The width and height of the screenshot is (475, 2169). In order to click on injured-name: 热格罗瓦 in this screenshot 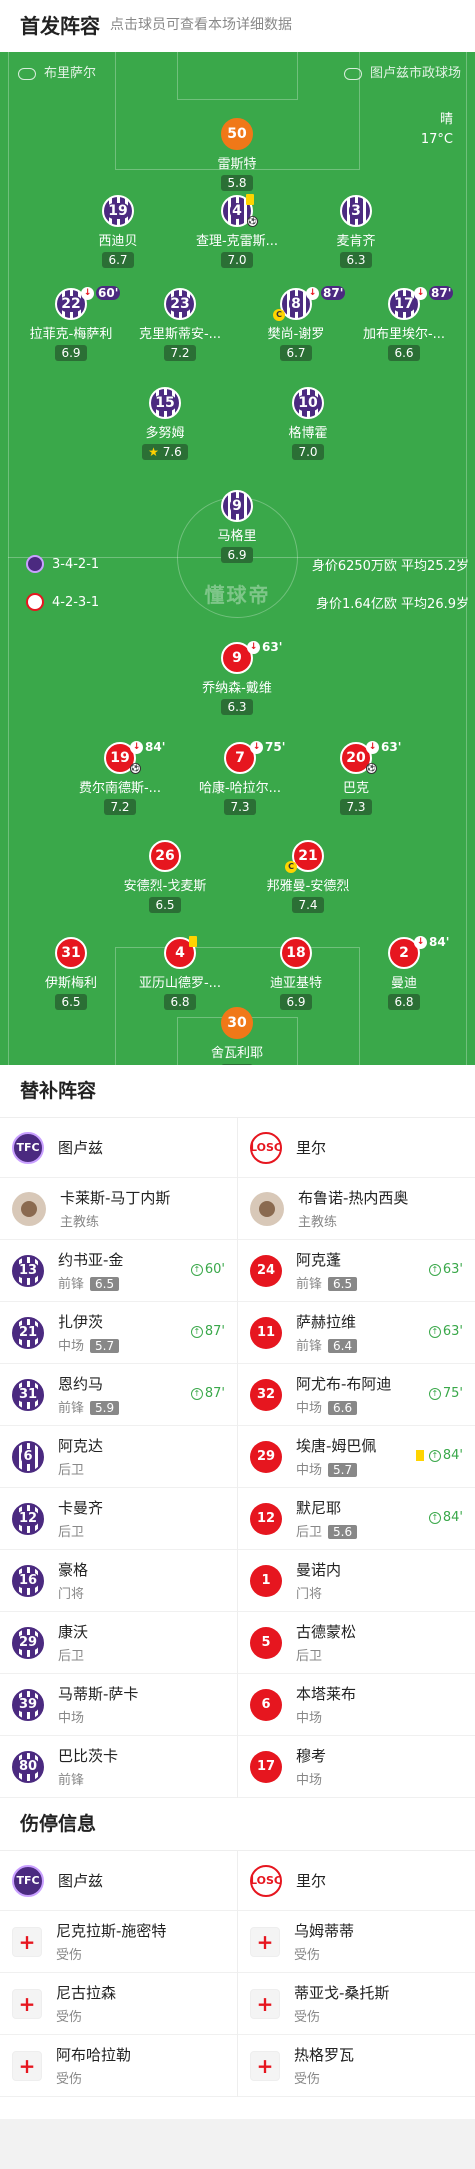, I will do `click(324, 2055)`.